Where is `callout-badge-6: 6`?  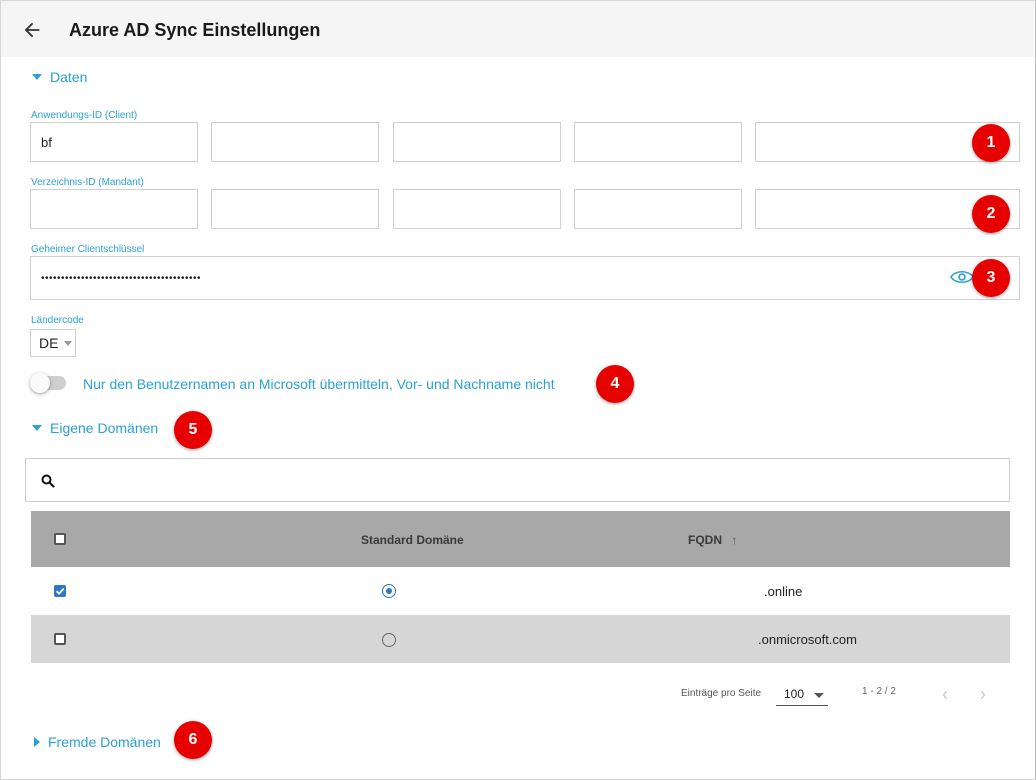
callout-badge-6: 6 is located at coordinates (193, 740).